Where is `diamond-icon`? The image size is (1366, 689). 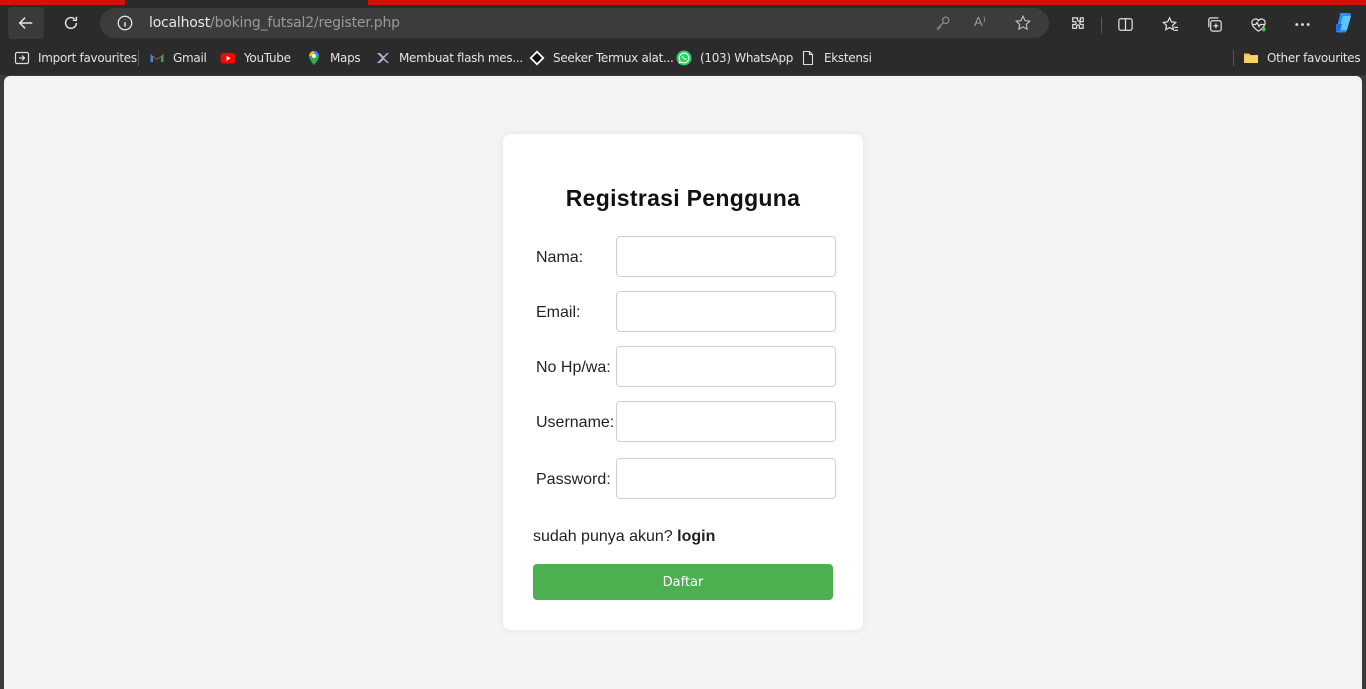
diamond-icon is located at coordinates (537, 58).